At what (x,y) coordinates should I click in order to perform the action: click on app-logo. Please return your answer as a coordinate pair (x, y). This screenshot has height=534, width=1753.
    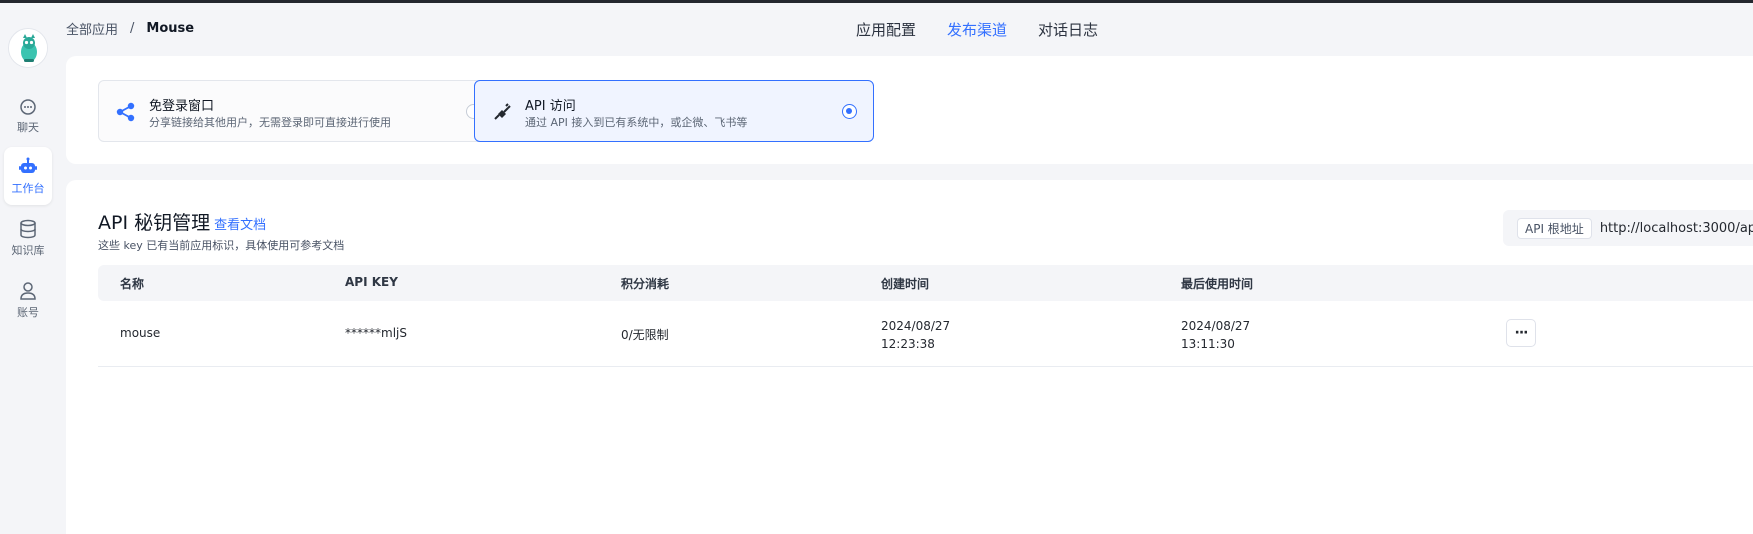
    Looking at the image, I should click on (28, 48).